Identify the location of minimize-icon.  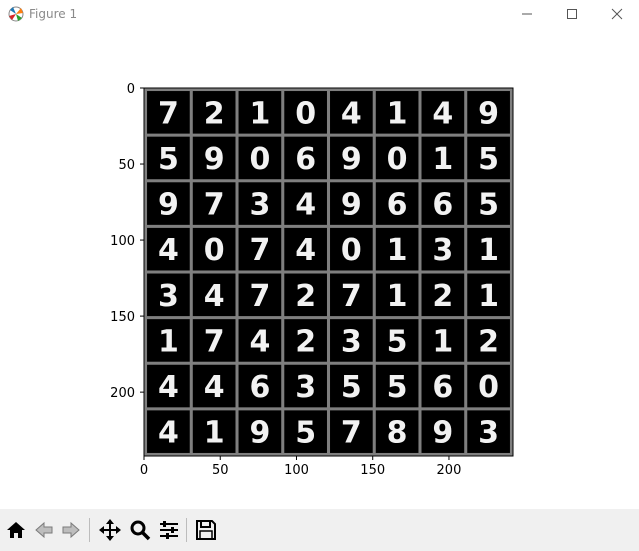
(527, 14).